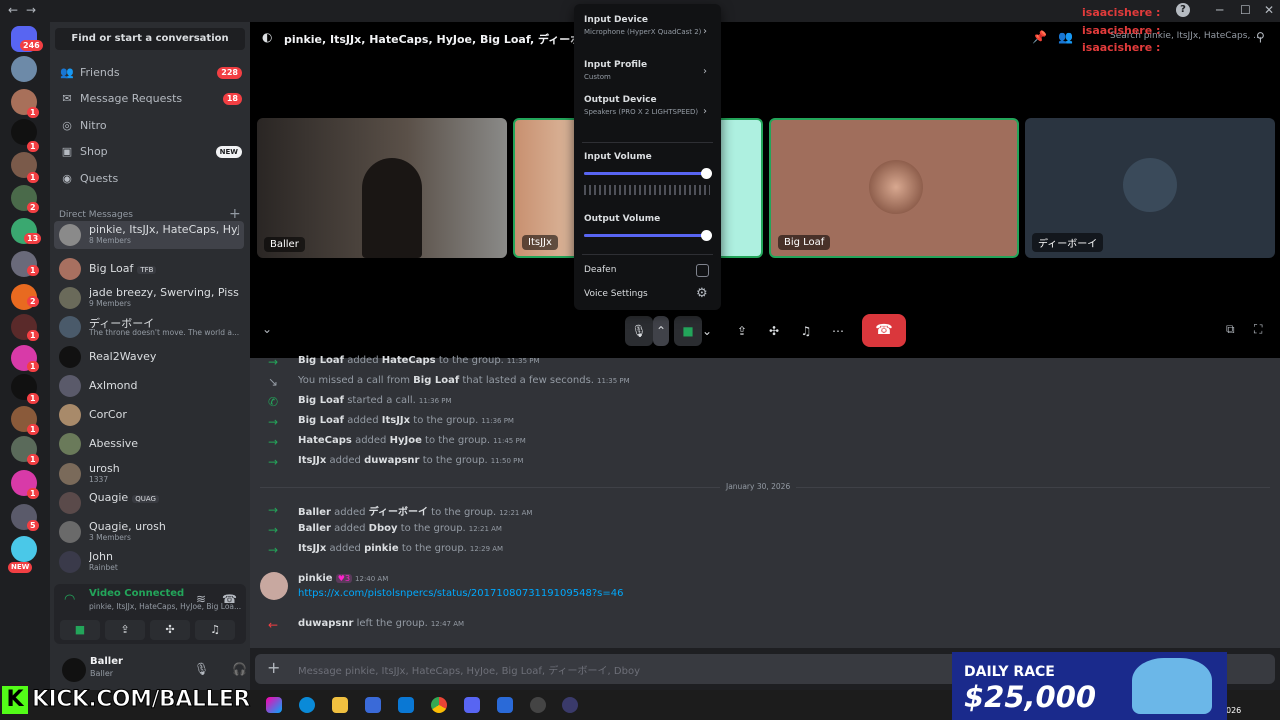 This screenshot has width=1280, height=720. I want to click on folder-icon, so click(340, 705).